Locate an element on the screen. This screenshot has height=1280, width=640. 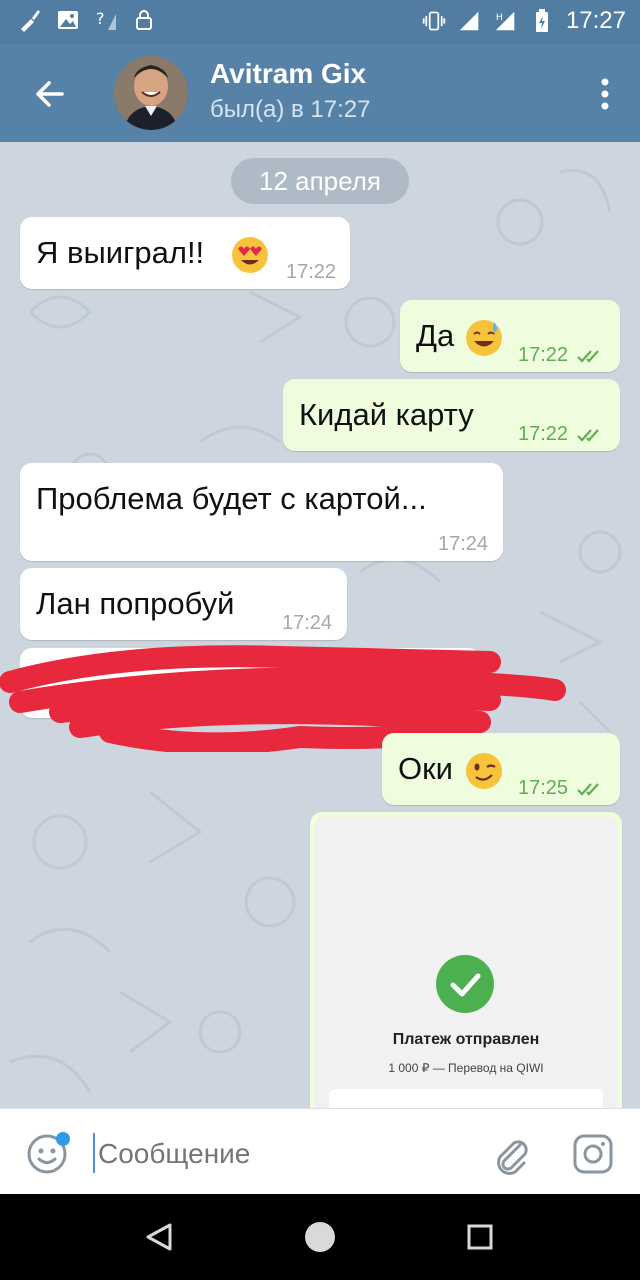
signal-icon is located at coordinates (470, 21).